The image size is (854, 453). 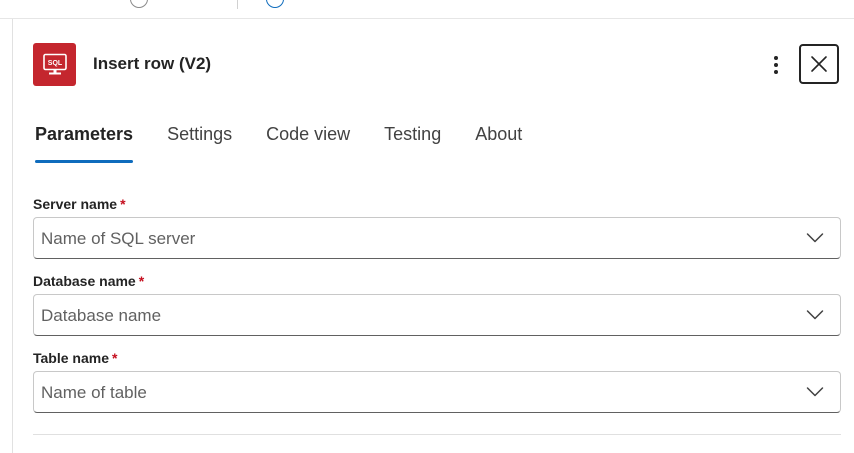 I want to click on database-name-label: Database name *, so click(x=88, y=281).